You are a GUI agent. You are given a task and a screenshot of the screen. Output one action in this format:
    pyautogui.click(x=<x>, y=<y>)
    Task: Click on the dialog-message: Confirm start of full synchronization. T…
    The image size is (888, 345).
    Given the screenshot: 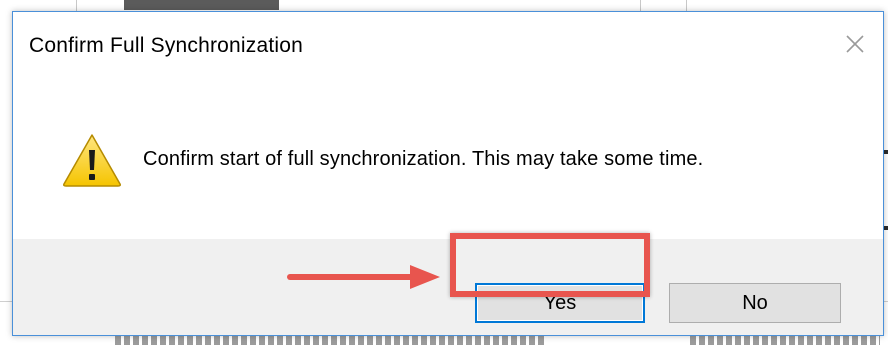 What is the action you would take?
    pyautogui.click(x=423, y=159)
    